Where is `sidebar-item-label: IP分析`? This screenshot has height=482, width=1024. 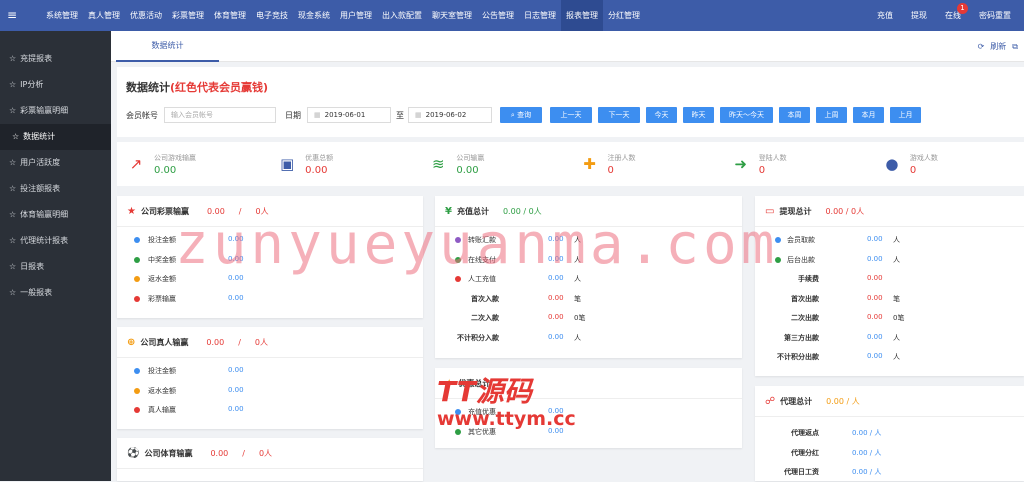
sidebar-item-label: IP分析 is located at coordinates (32, 84).